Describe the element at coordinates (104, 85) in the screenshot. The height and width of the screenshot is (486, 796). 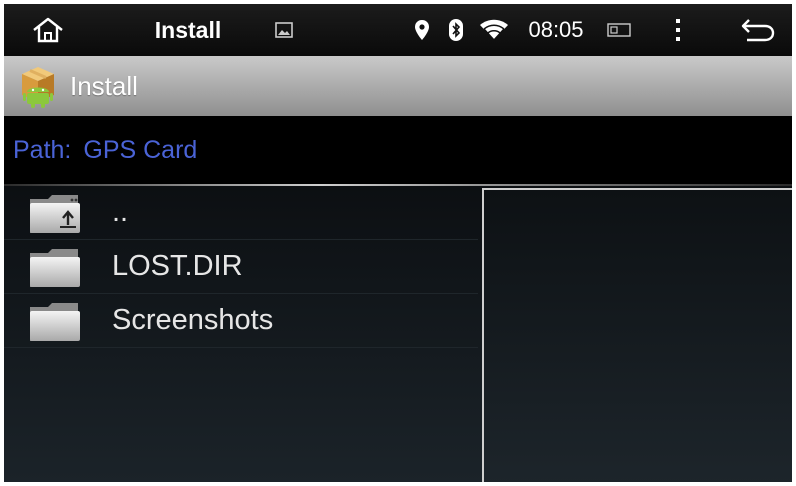
I see `page-title: Install` at that location.